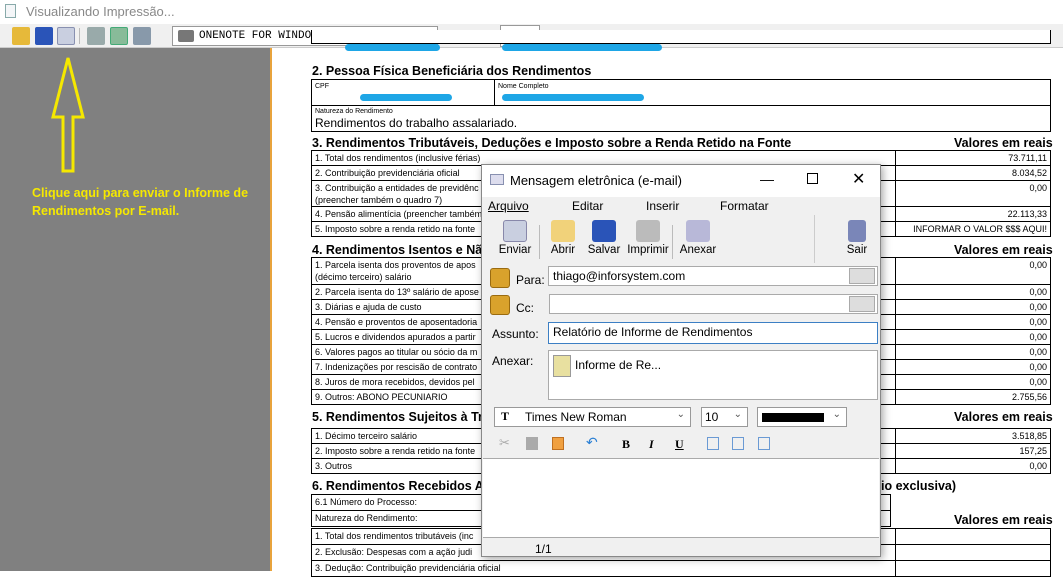 The width and height of the screenshot is (1063, 577). I want to click on italic-button: I, so click(651, 444).